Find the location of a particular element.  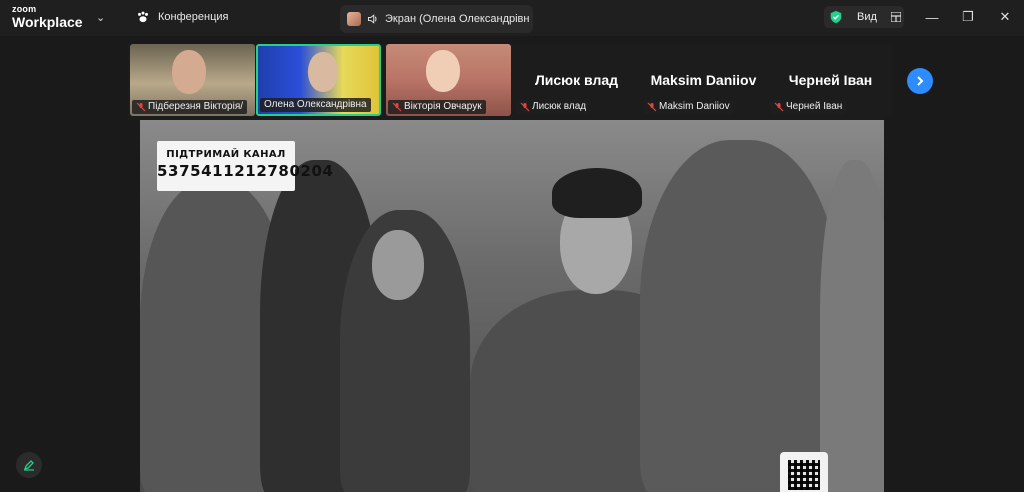

paw-icon is located at coordinates (143, 17).